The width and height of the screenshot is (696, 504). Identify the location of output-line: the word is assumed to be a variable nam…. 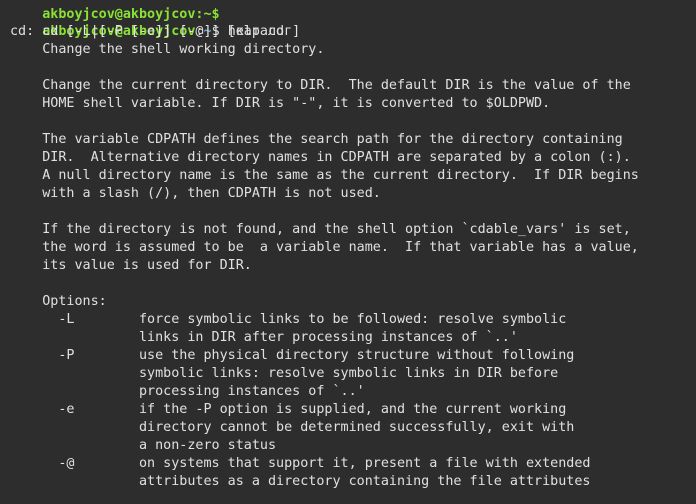
(324, 247).